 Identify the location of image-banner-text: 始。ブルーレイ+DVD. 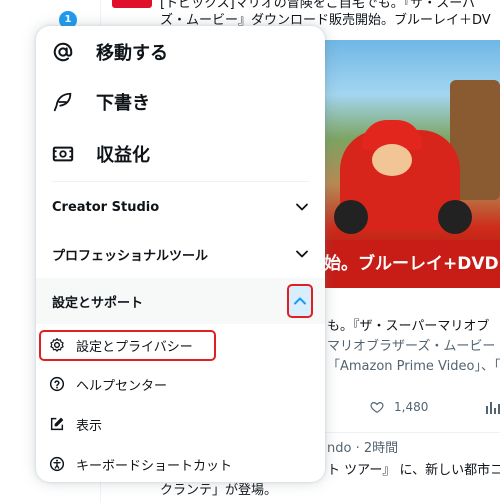
(400, 264).